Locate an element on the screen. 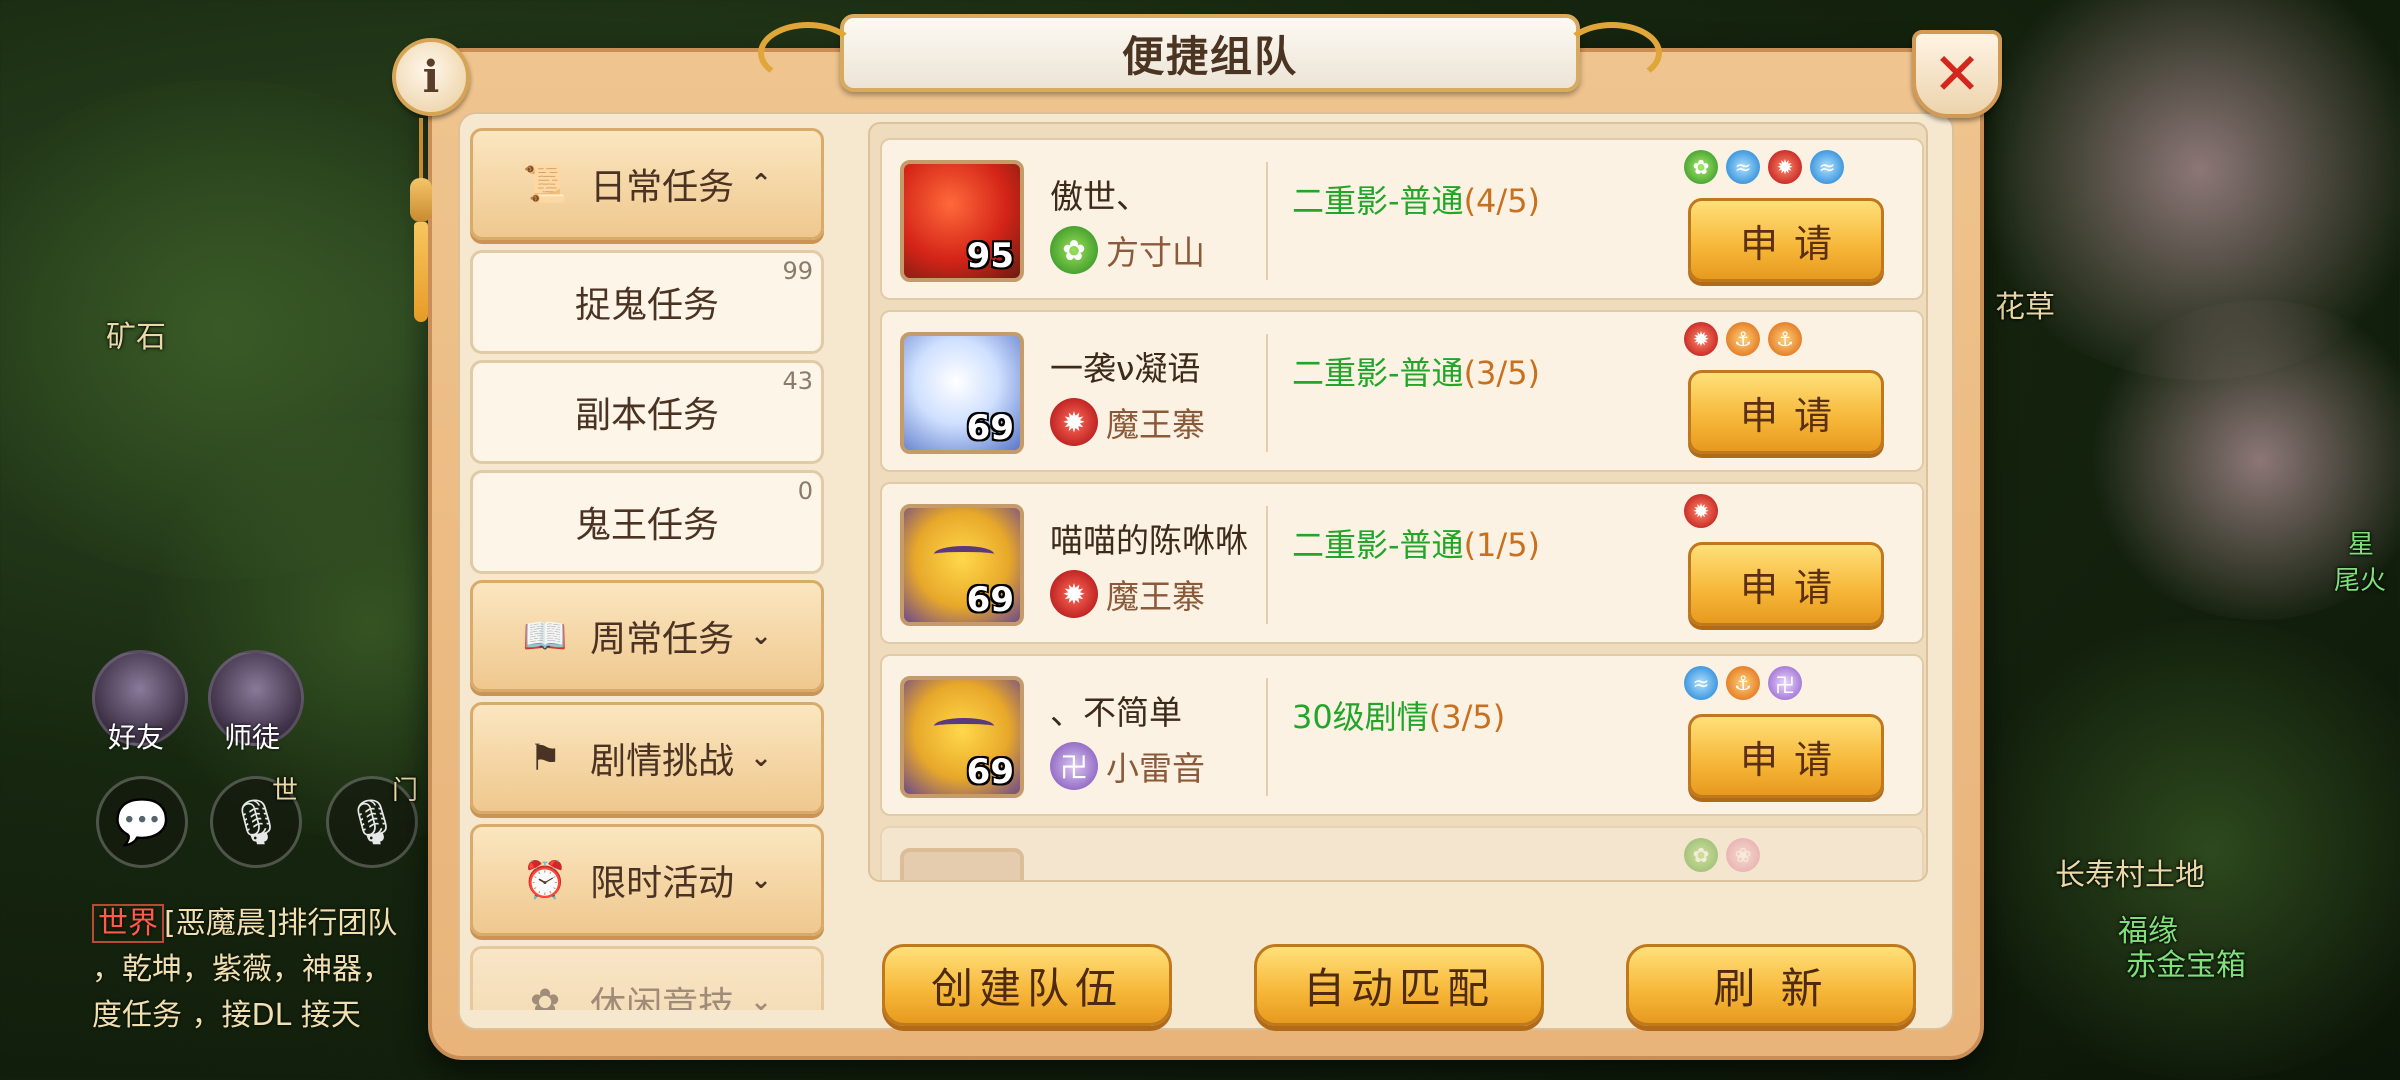 The height and width of the screenshot is (1080, 2400). sidebar-item-label: 剧情挑战 is located at coordinates (662, 761).